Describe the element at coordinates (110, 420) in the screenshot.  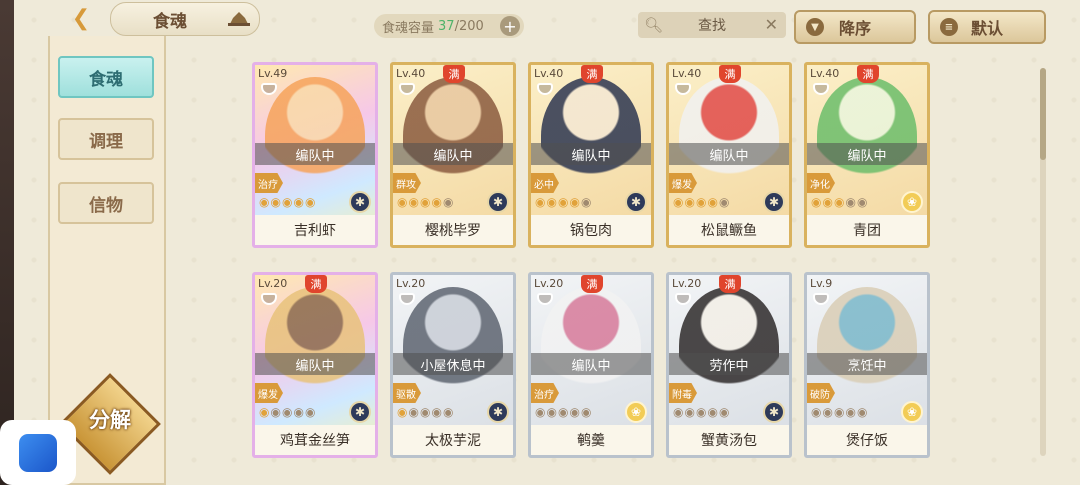
I see `decompose-label: 分解` at that location.